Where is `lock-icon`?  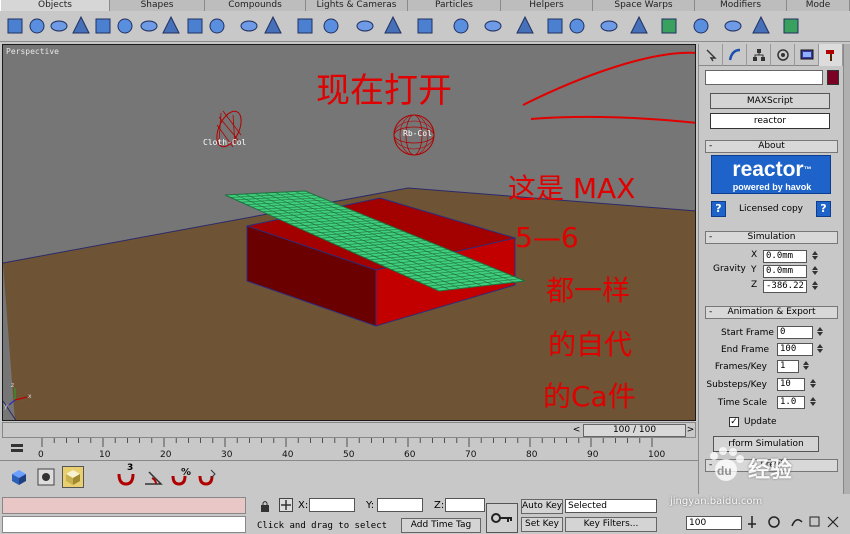 lock-icon is located at coordinates (265, 506).